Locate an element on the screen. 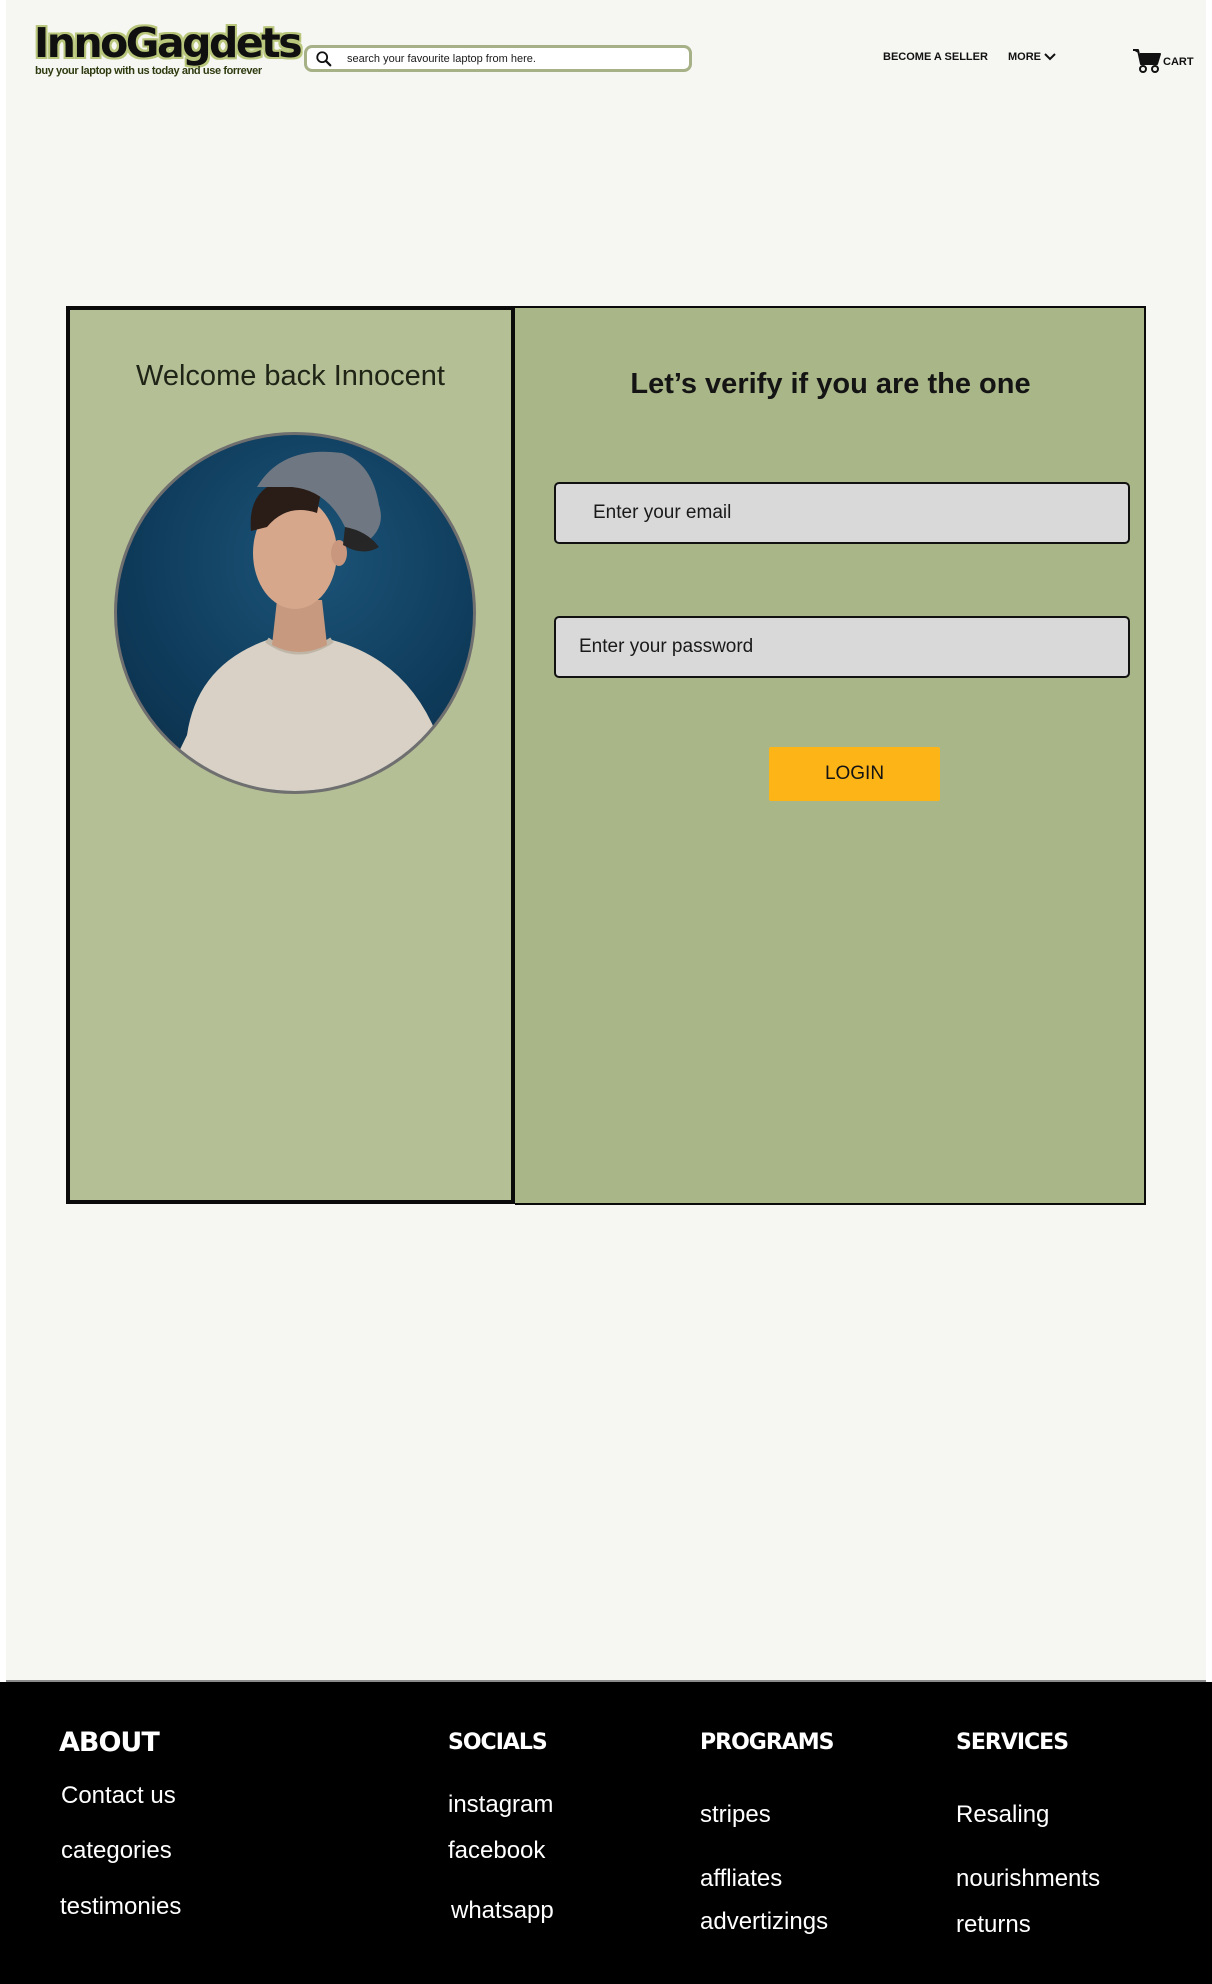 Image resolution: width=1212 pixels, height=1984 pixels. footer-link-facebook: facebook is located at coordinates (496, 1851).